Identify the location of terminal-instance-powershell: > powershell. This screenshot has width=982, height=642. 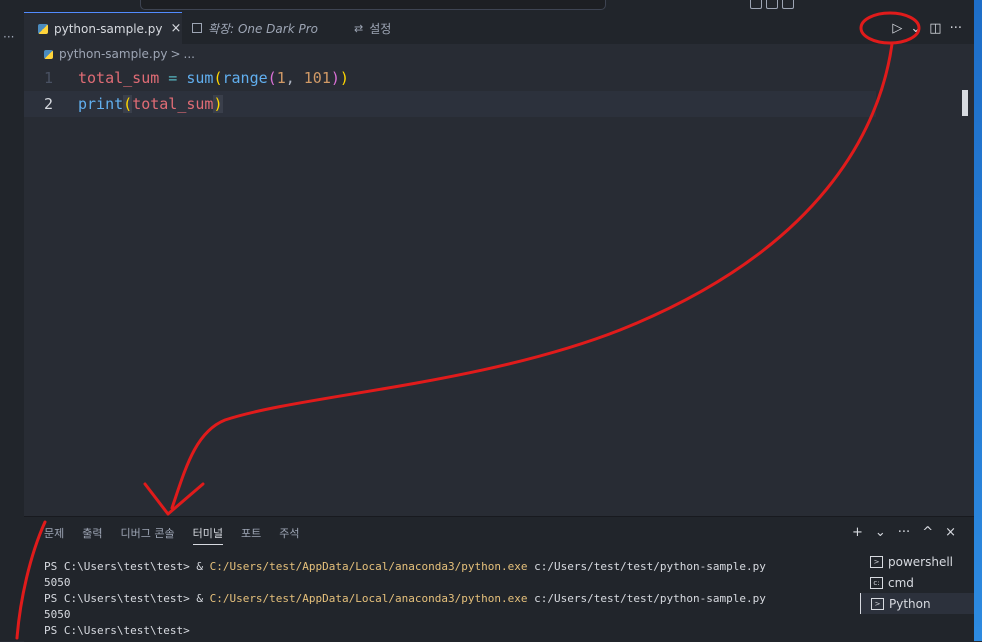
(917, 561).